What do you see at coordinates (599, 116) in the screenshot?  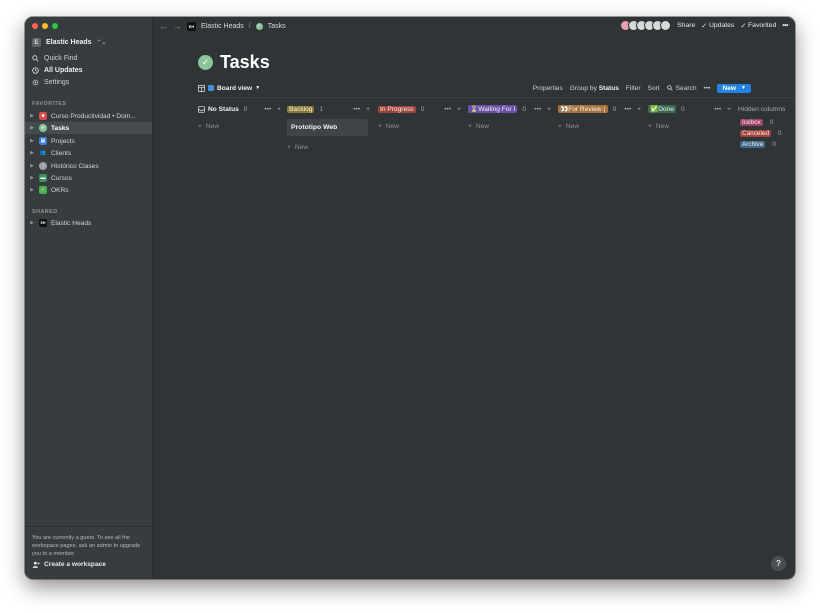 I see `board-column-for-review: 👀For Review ( 0 ••• + + New` at bounding box center [599, 116].